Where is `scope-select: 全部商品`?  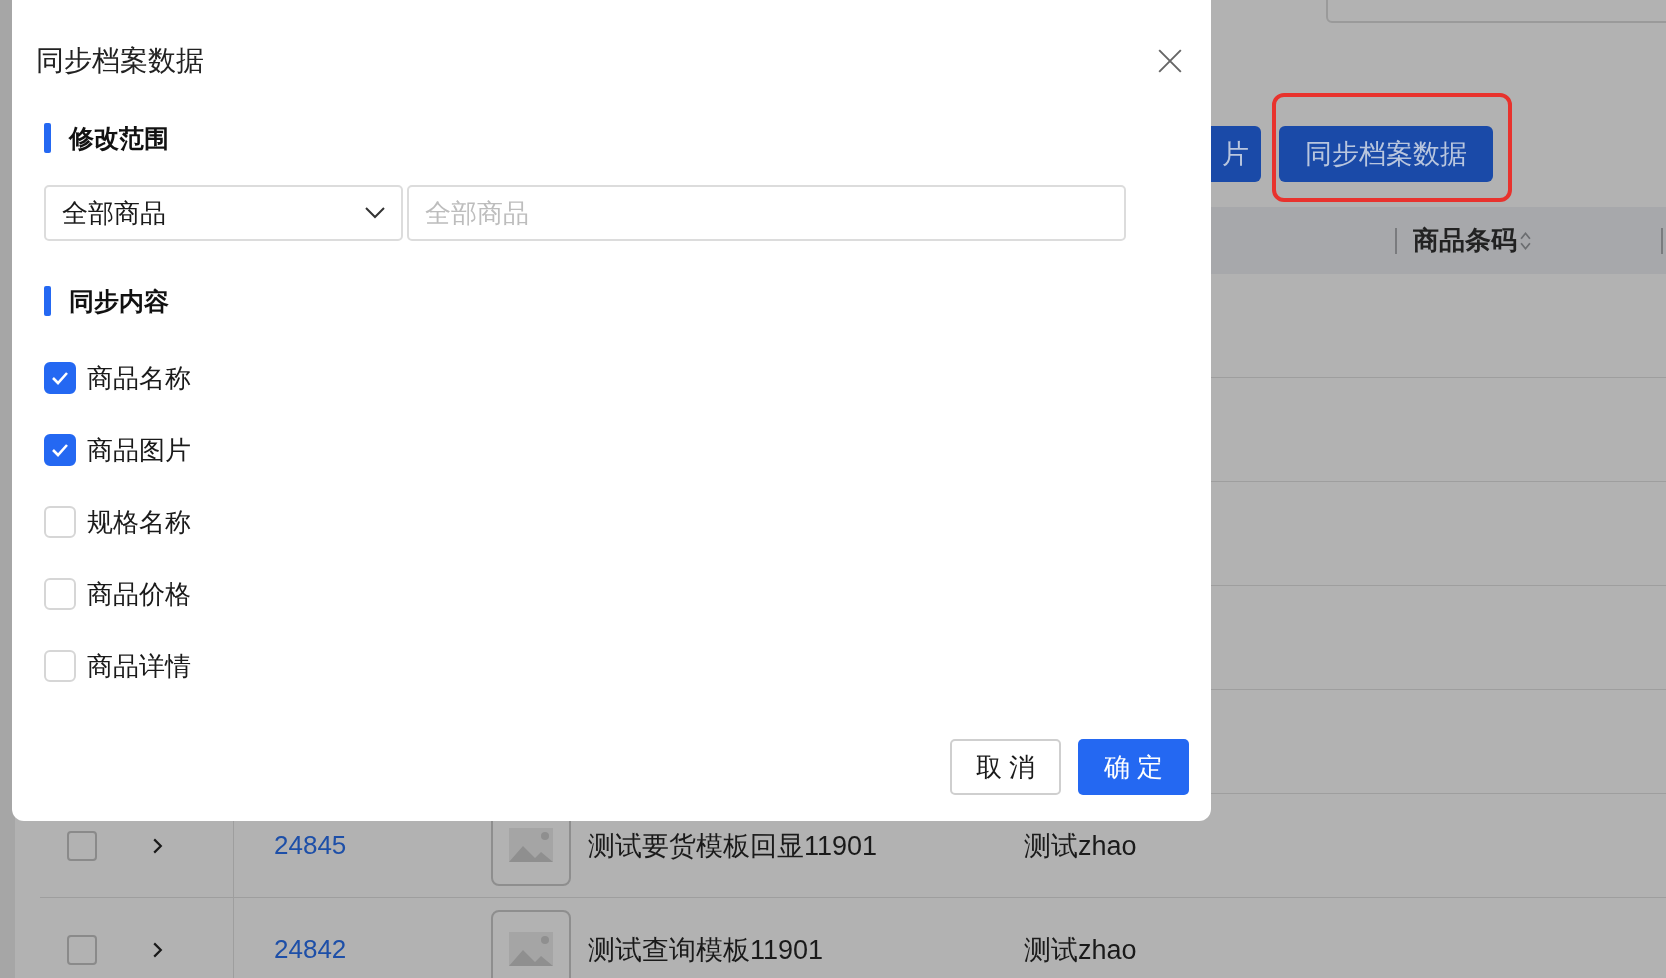 scope-select: 全部商品 is located at coordinates (223, 213).